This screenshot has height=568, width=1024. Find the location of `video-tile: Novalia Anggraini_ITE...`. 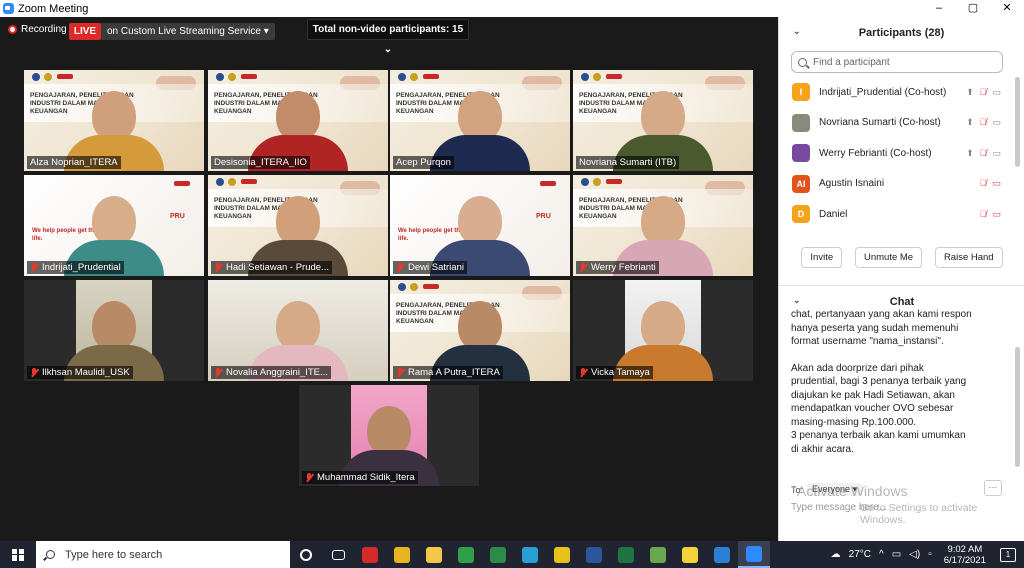

video-tile: Novalia Anggraini_ITE... is located at coordinates (298, 330).